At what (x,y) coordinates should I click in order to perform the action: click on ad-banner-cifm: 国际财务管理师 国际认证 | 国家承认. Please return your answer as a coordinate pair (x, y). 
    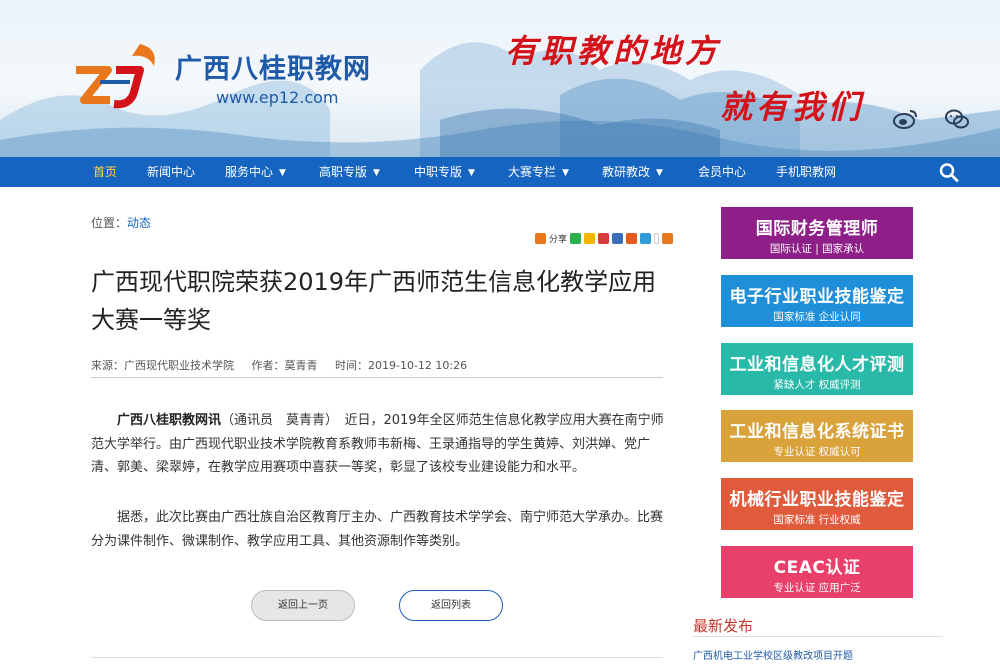
    Looking at the image, I should click on (817, 233).